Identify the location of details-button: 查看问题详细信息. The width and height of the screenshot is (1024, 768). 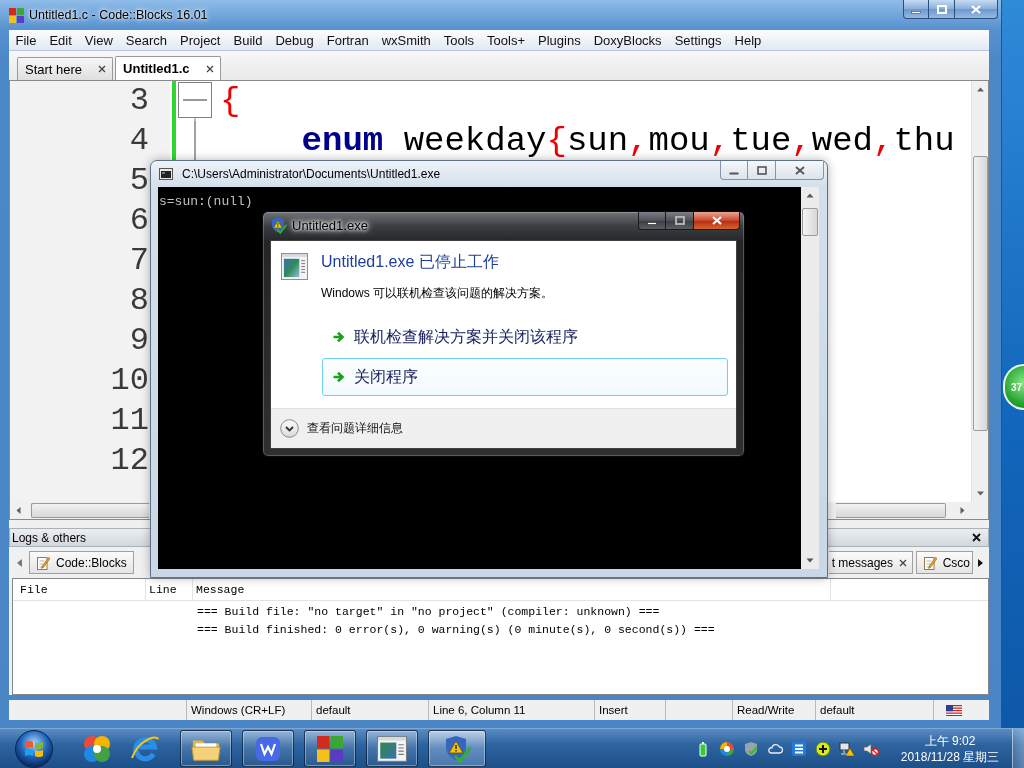
(341, 428).